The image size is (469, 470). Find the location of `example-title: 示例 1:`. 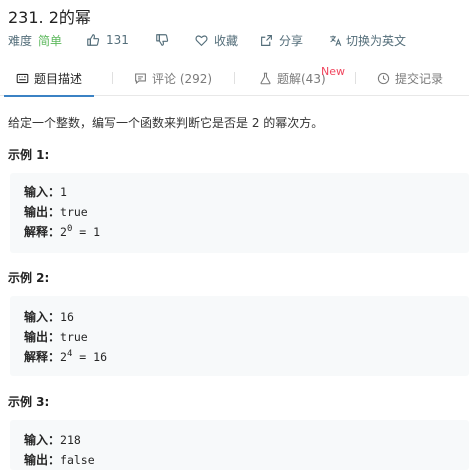

example-title: 示例 1: is located at coordinates (29, 155).